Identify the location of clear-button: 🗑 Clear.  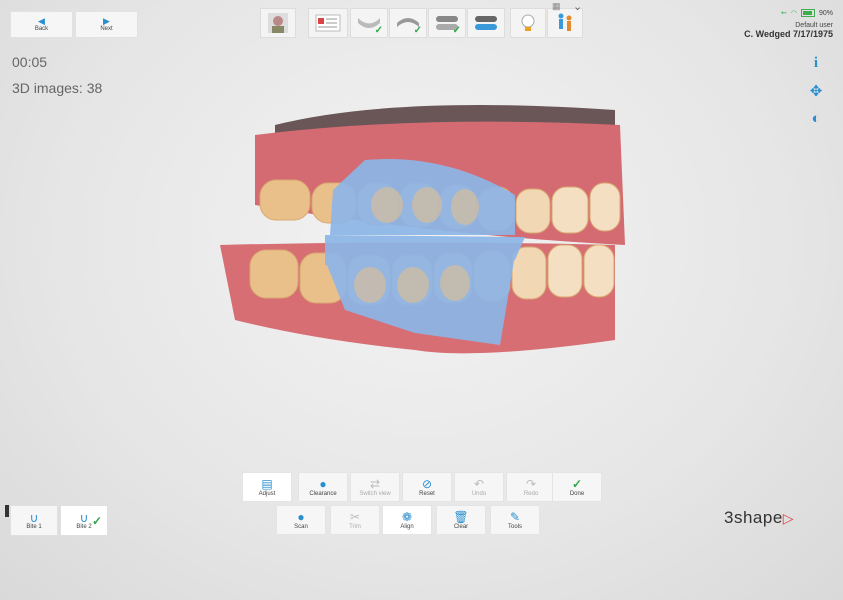
(461, 520).